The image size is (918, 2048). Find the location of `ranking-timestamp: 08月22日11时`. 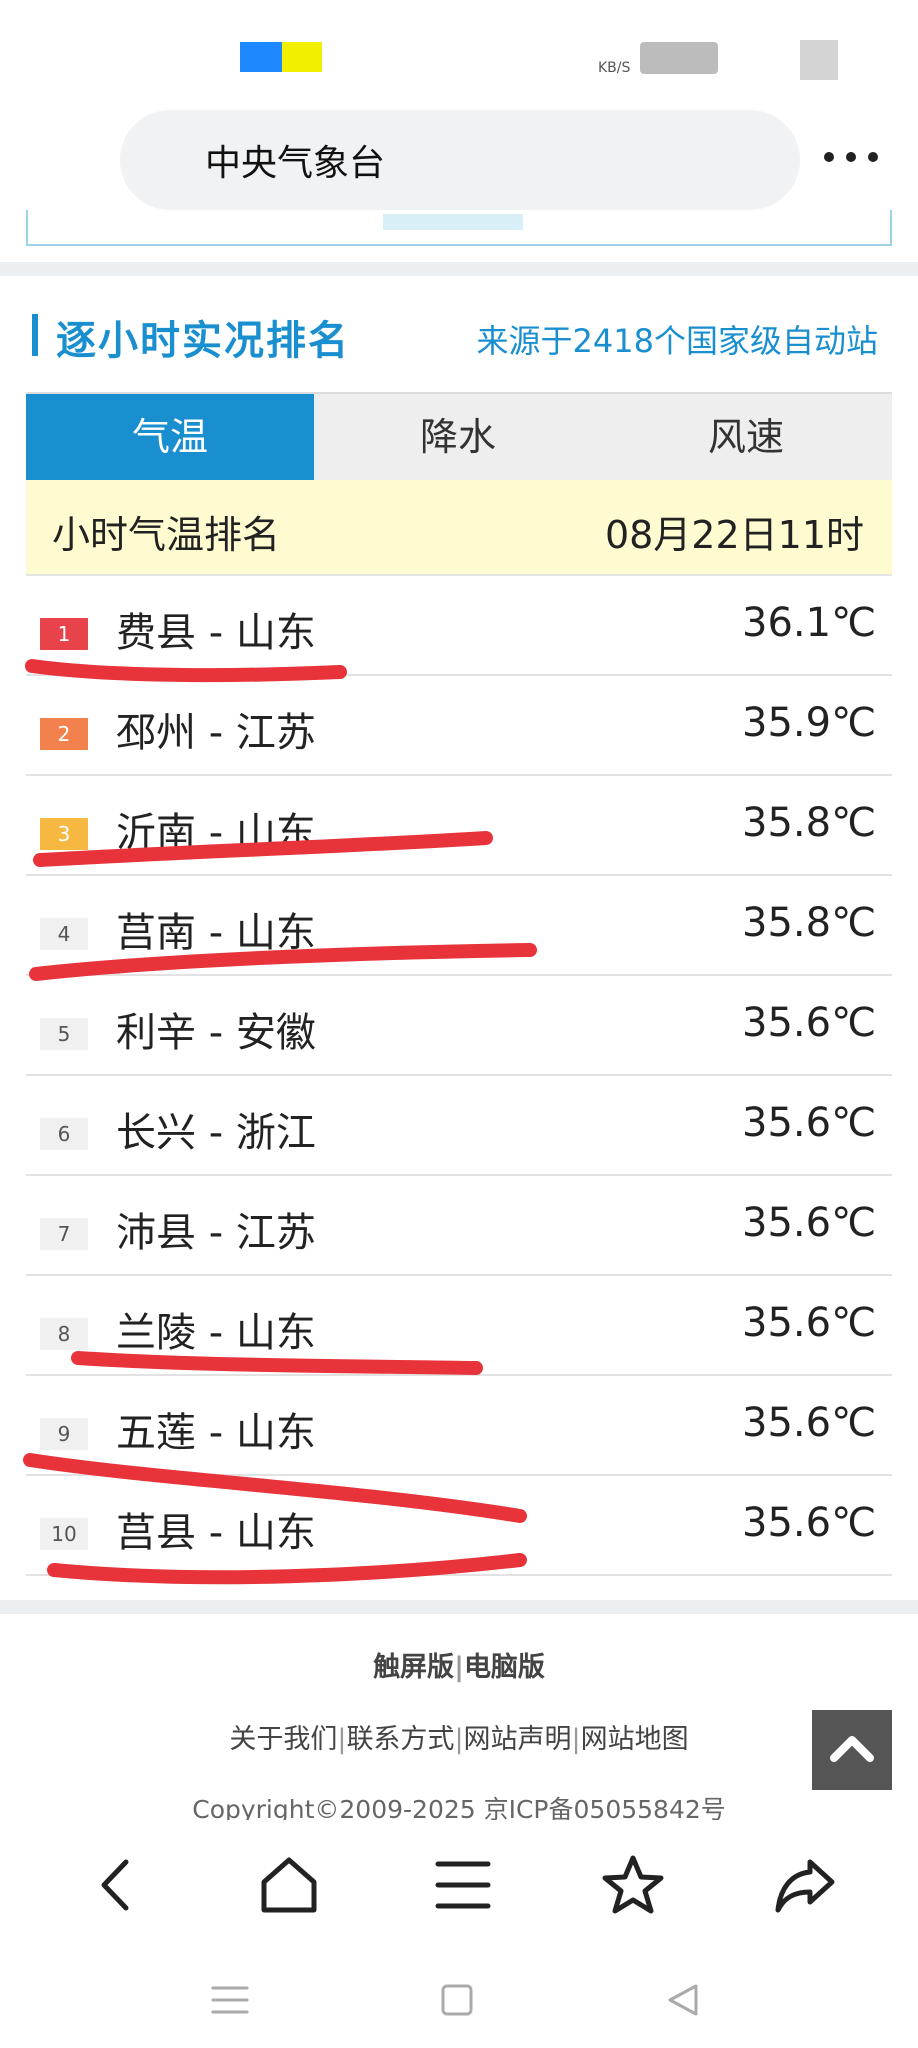

ranking-timestamp: 08月22日11时 is located at coordinates (734, 535).